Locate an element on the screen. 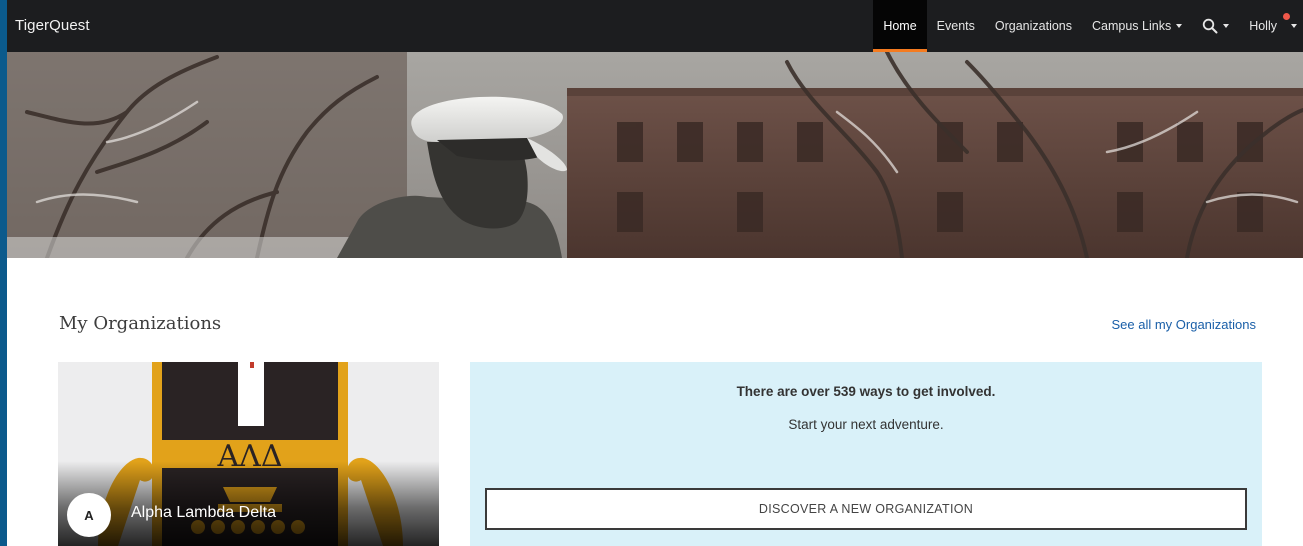 This screenshot has width=1303, height=546. nav-item-organizations: Organizations is located at coordinates (1033, 26).